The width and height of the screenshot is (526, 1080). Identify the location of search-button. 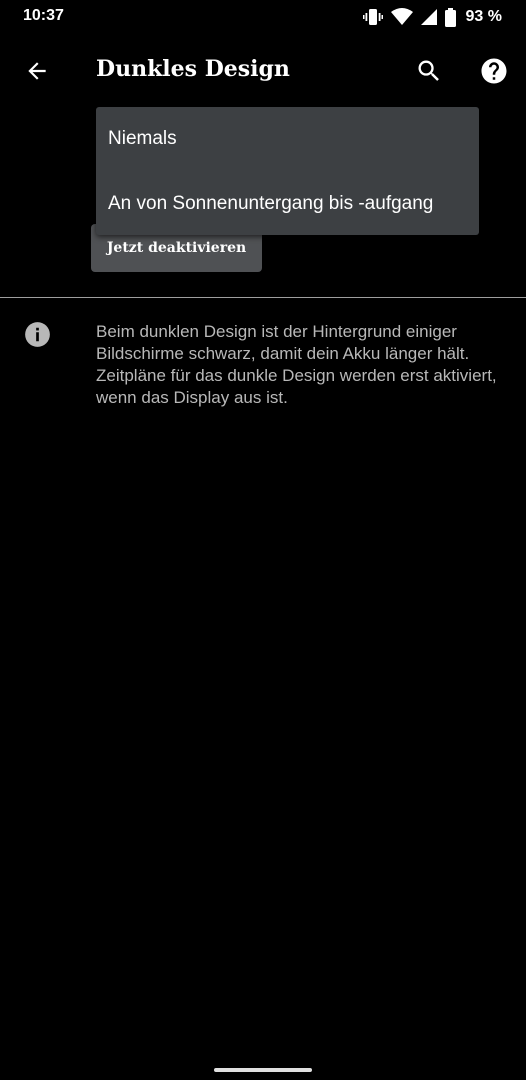
(429, 71).